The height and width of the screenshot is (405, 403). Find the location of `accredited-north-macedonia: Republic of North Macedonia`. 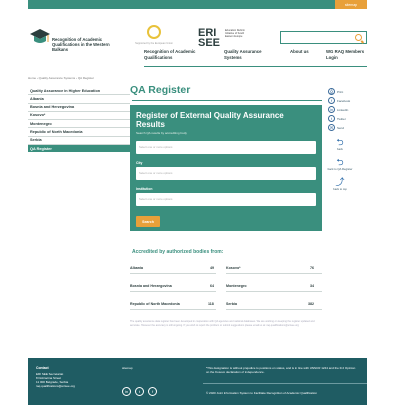

accredited-north-macedonia: Republic of North Macedonia is located at coordinates (155, 304).